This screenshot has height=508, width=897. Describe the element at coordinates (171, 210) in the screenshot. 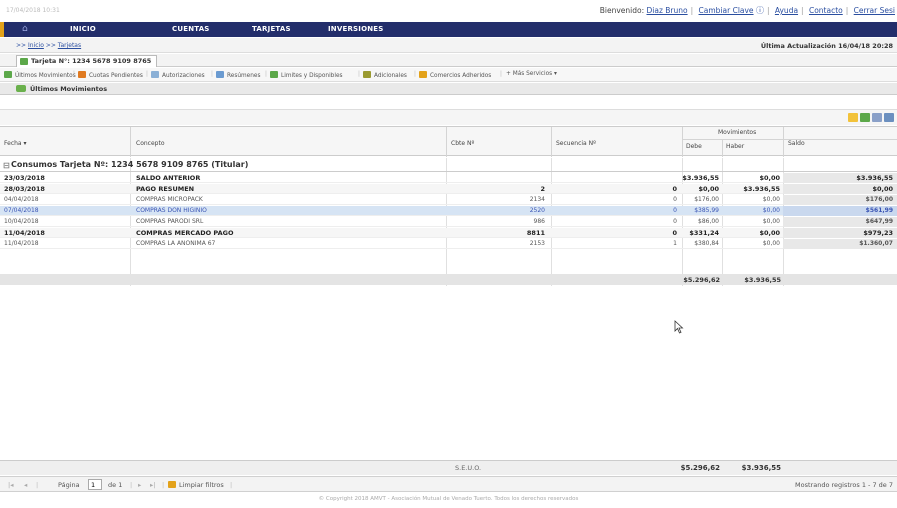

I see `cell-concepto: COMPRAS DON HIGINIO` at that location.